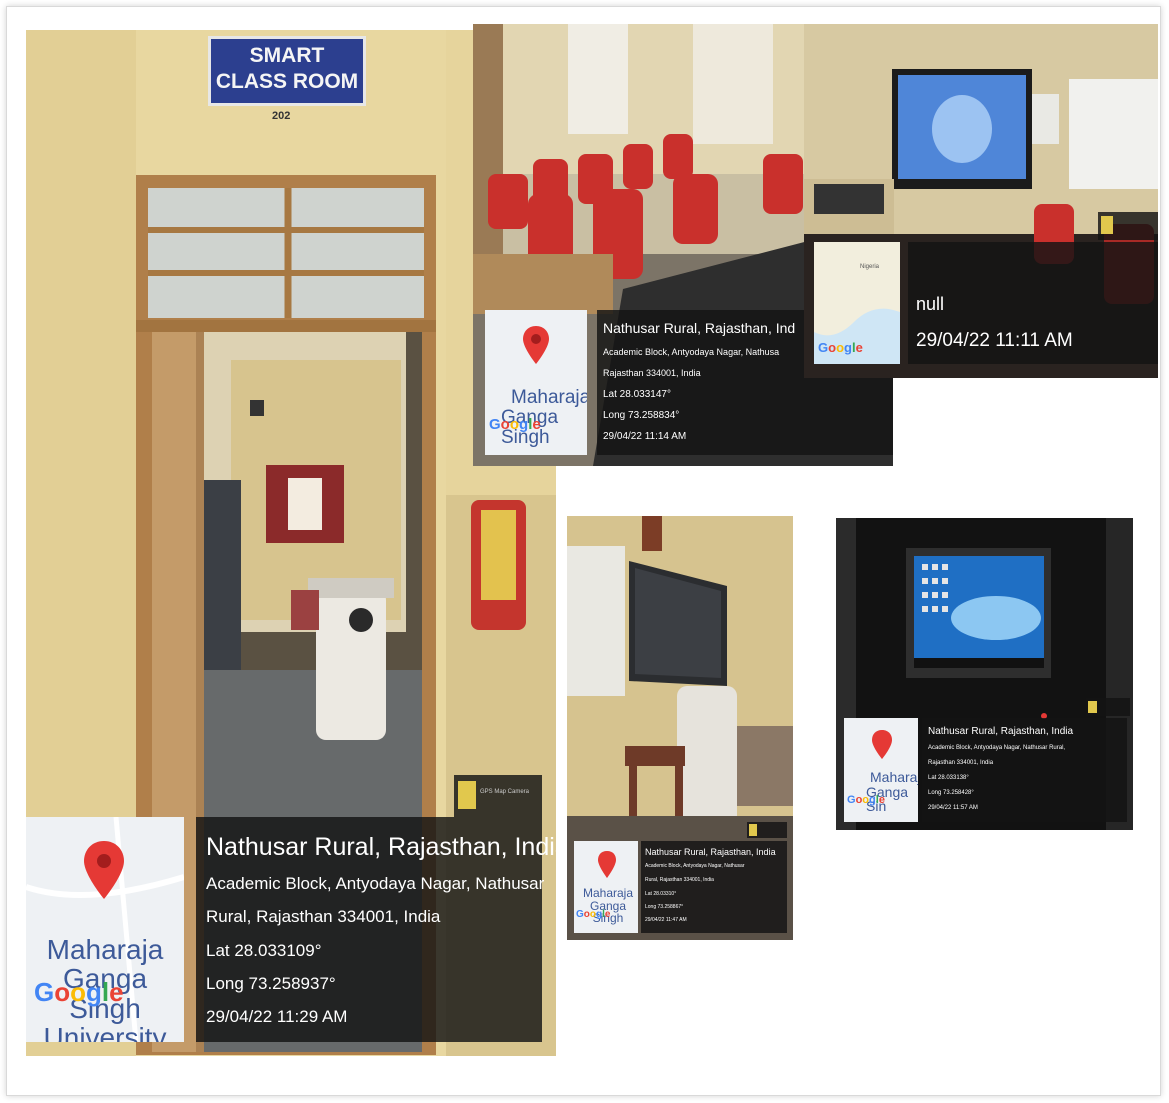 The image size is (1169, 1103). Describe the element at coordinates (951, 793) in the screenshot. I see `geo-long: Long 73.258428°` at that location.